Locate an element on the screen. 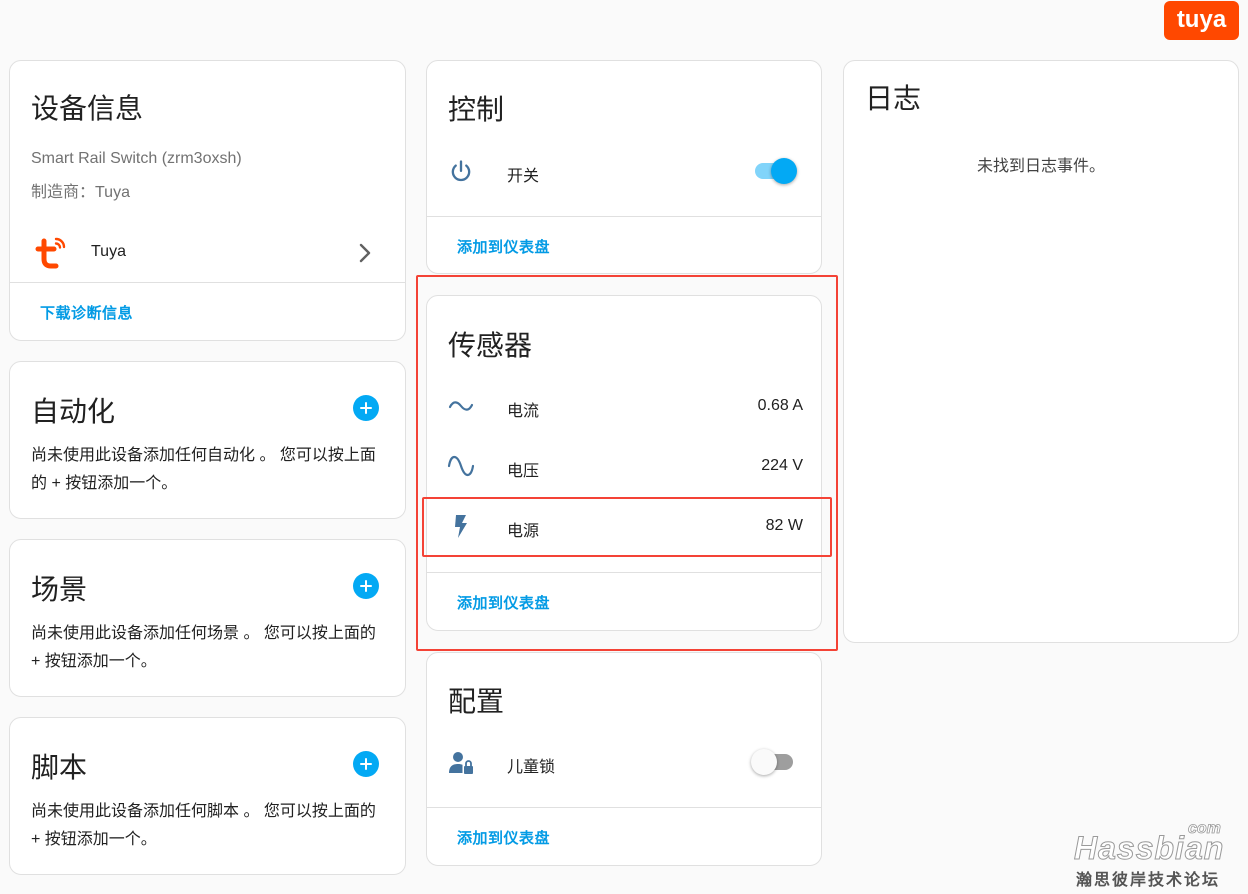 This screenshot has height=894, width=1248. scene-title: 场景 is located at coordinates (59, 589).